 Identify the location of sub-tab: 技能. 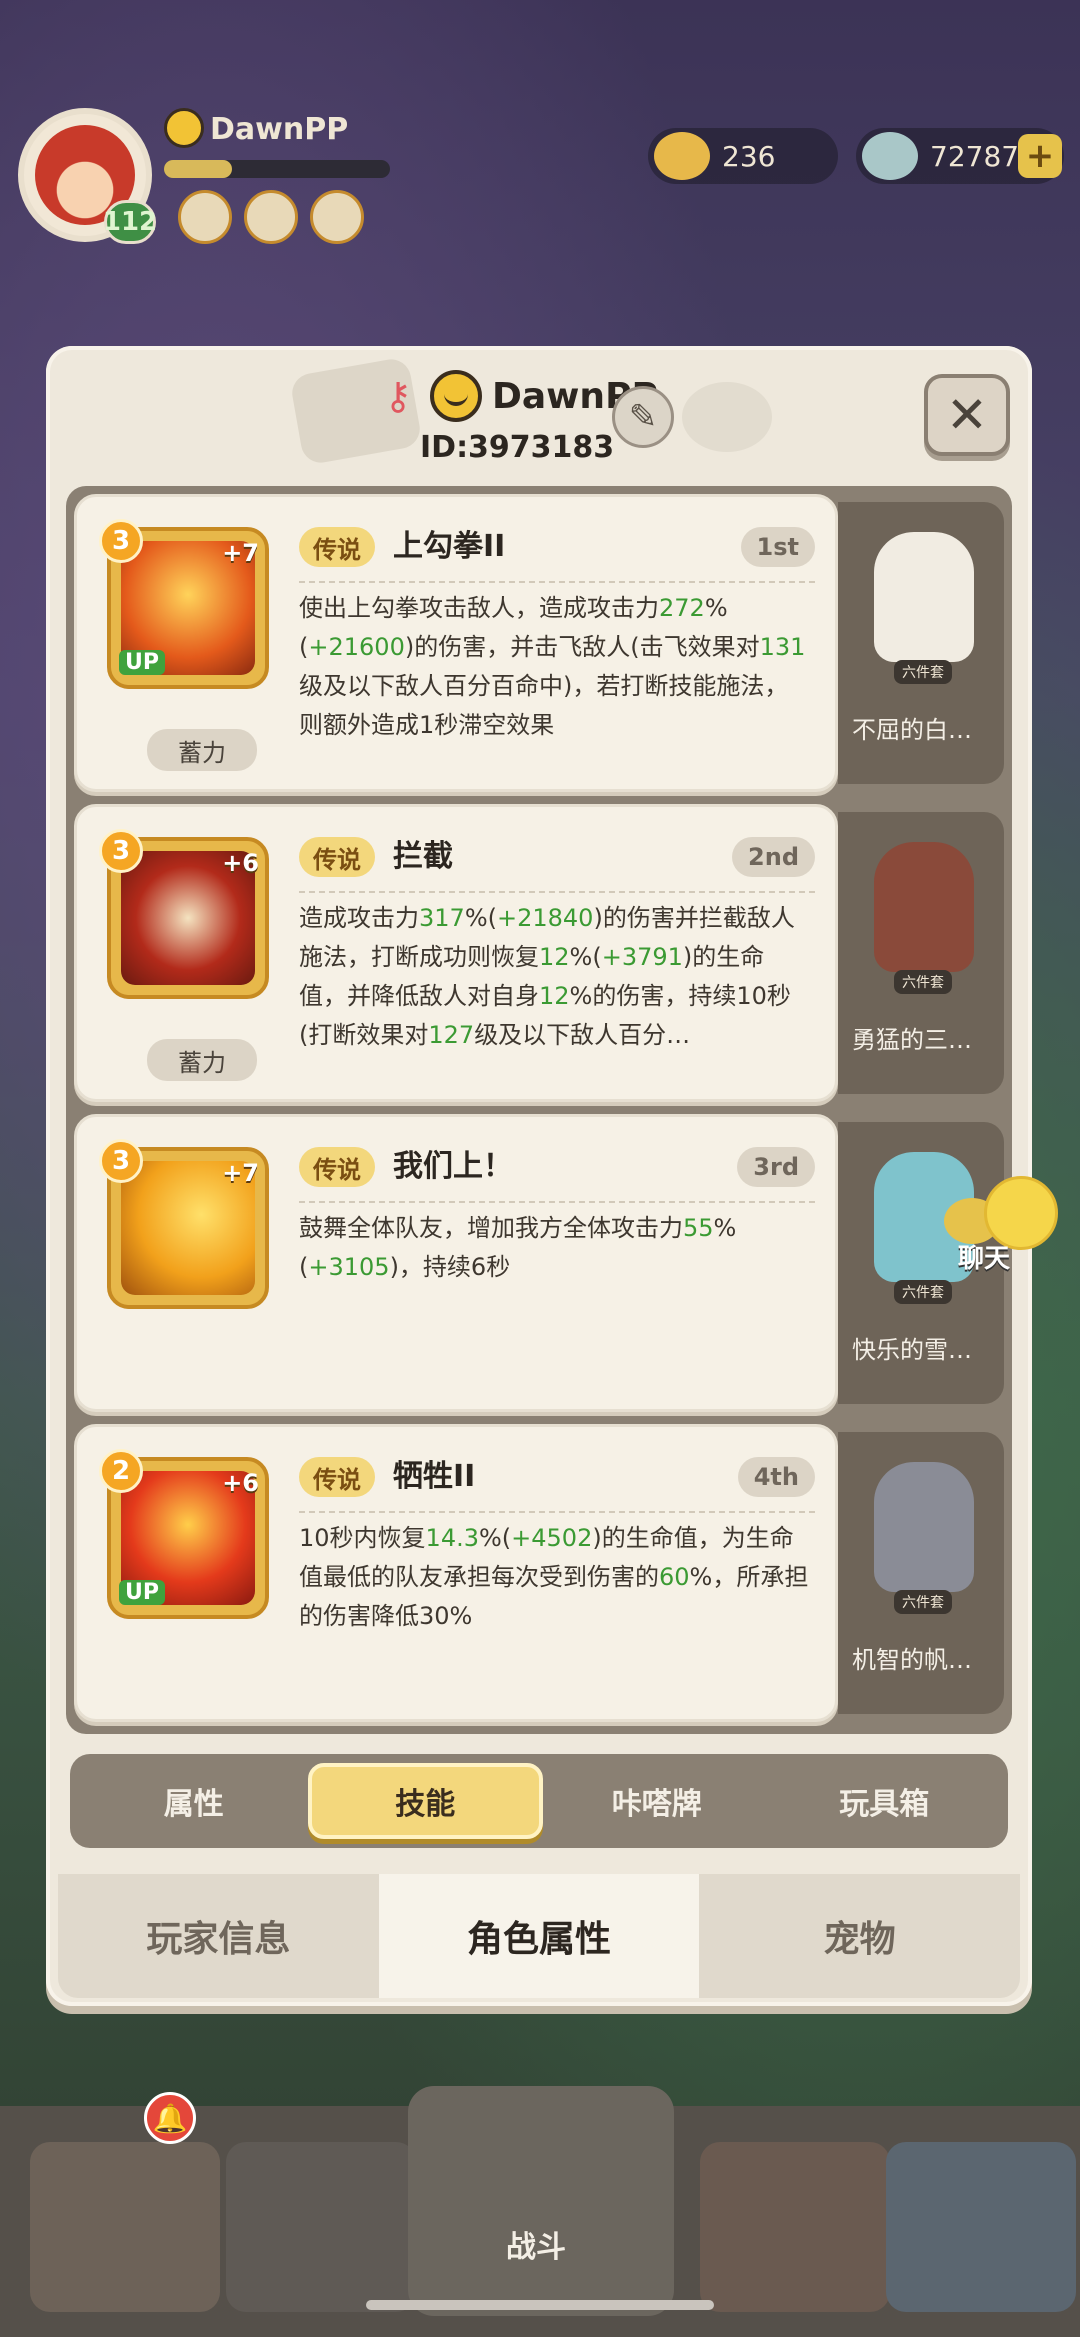
(425, 1801).